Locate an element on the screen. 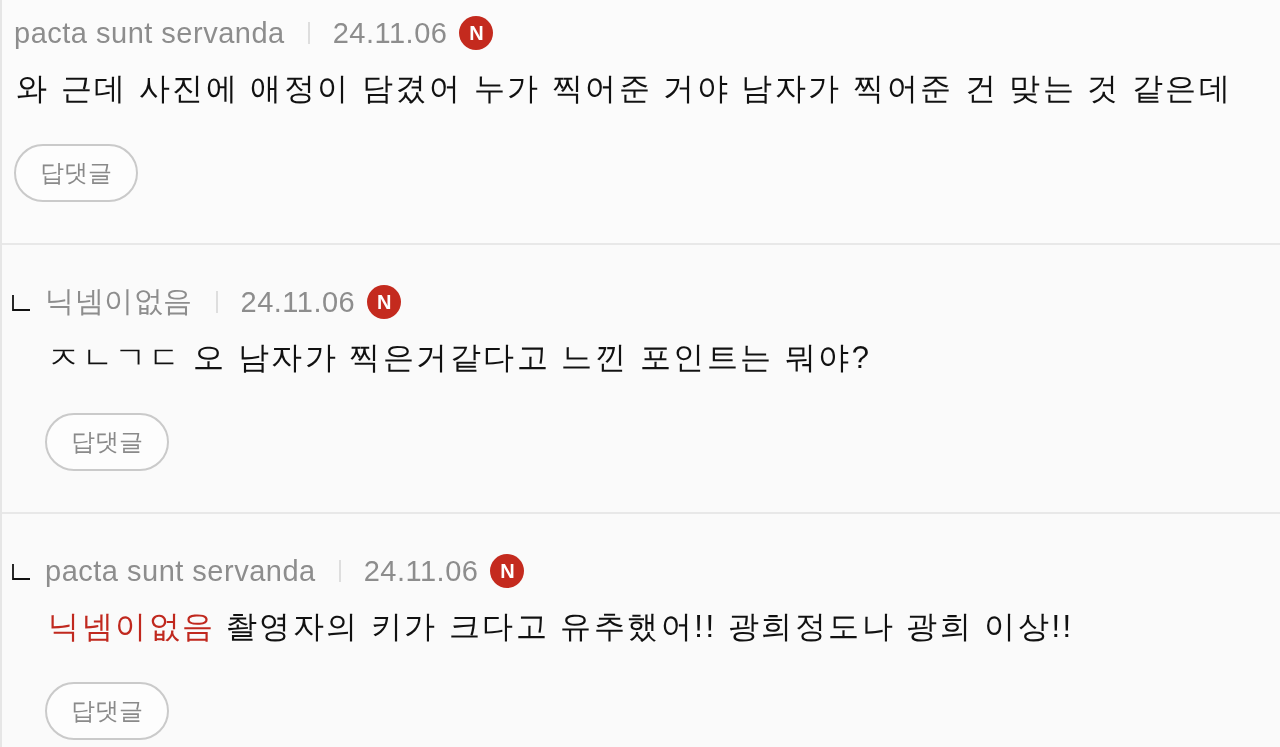 The width and height of the screenshot is (1280, 747). comment-text: 닉넴이없음 촬영자의 키가 크다고 유추했어!! 광희정도나 광희 이상!! is located at coordinates (561, 627).